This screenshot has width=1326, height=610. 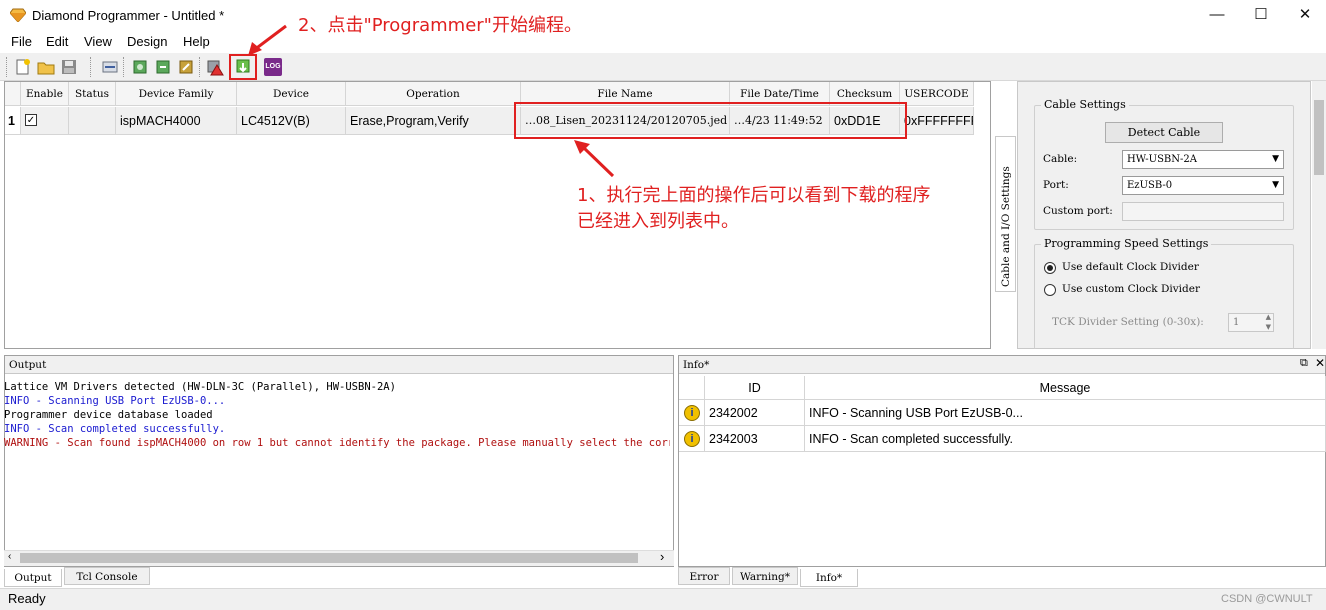 I want to click on usercode-cell: 0xFFFFFFFF, so click(x=937, y=121).